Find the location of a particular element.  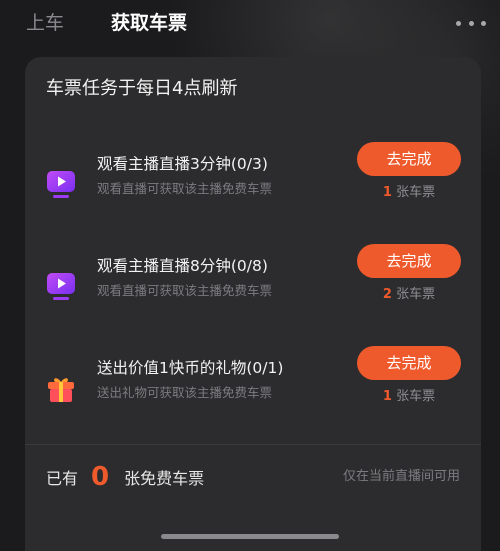

task-description: 送出礼物可获取该主播免费车票 is located at coordinates (185, 392).